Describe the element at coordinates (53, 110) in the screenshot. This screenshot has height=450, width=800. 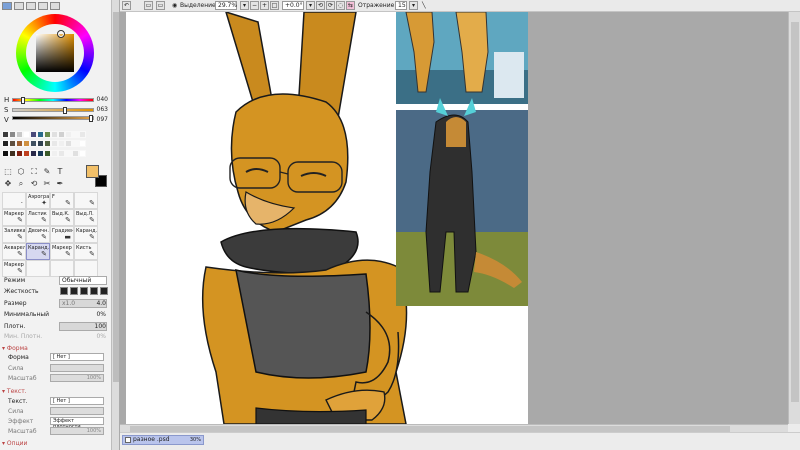
I see `saturation-slider` at that location.